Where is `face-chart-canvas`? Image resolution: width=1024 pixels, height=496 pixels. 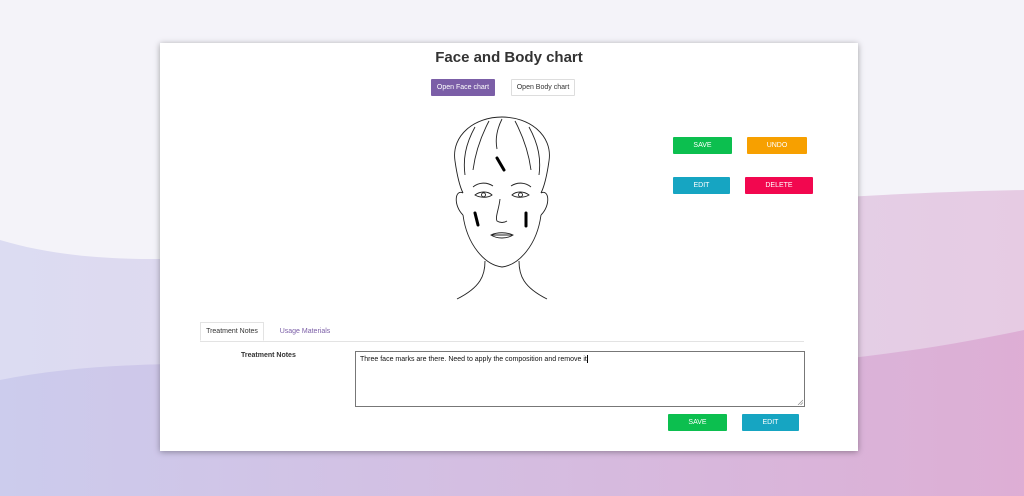
face-chart-canvas is located at coordinates (502, 210).